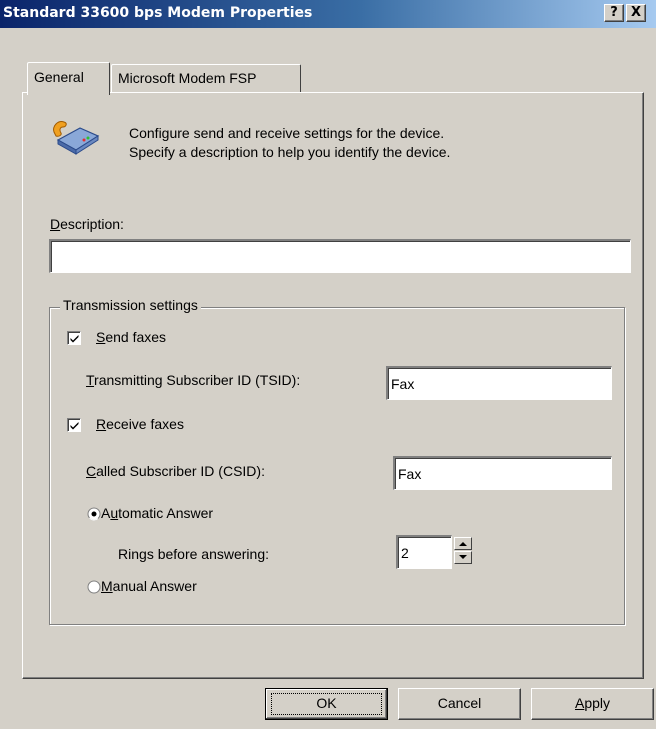 Image resolution: width=656 pixels, height=729 pixels. Describe the element at coordinates (106, 513) in the screenshot. I see `automatic-answer-prefix: A` at that location.